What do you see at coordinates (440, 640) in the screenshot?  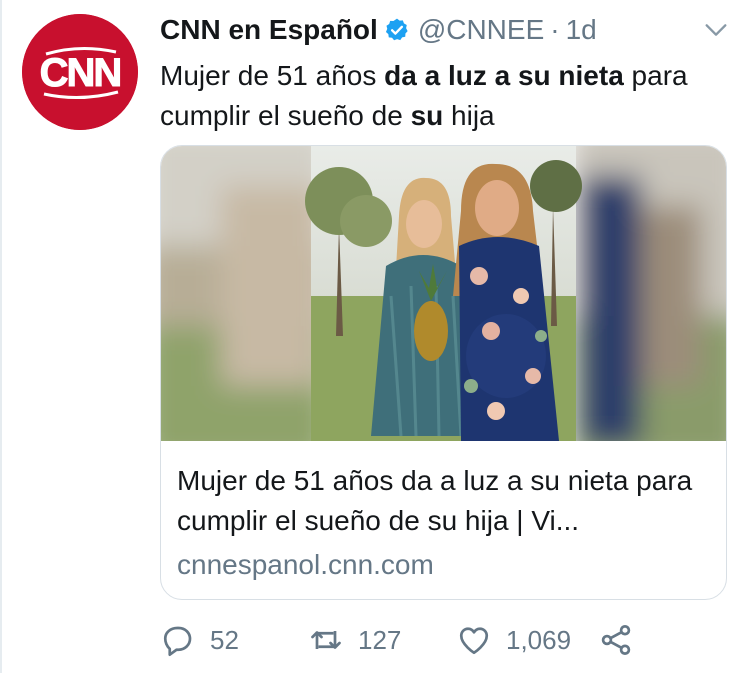 I see `tweet-actions: 52 127 1,069` at bounding box center [440, 640].